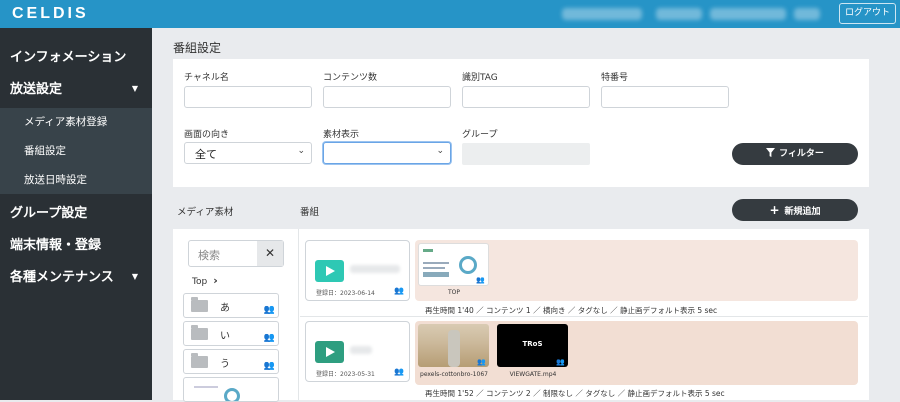 The width and height of the screenshot is (900, 402). What do you see at coordinates (248, 153) in the screenshot?
I see `orientation-select: 全て ⌄` at bounding box center [248, 153].